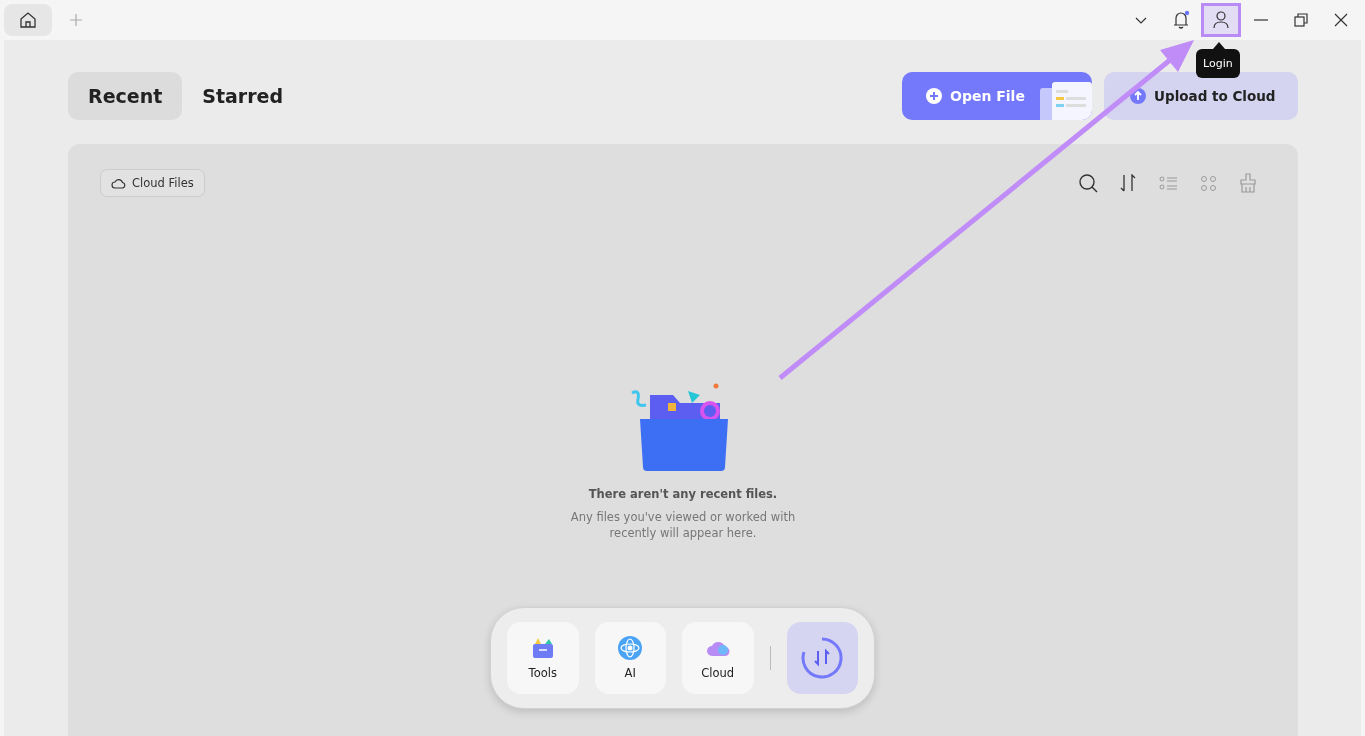 The height and width of the screenshot is (736, 1365). What do you see at coordinates (152, 183) in the screenshot?
I see `cloud-files-filter: Cloud Files` at bounding box center [152, 183].